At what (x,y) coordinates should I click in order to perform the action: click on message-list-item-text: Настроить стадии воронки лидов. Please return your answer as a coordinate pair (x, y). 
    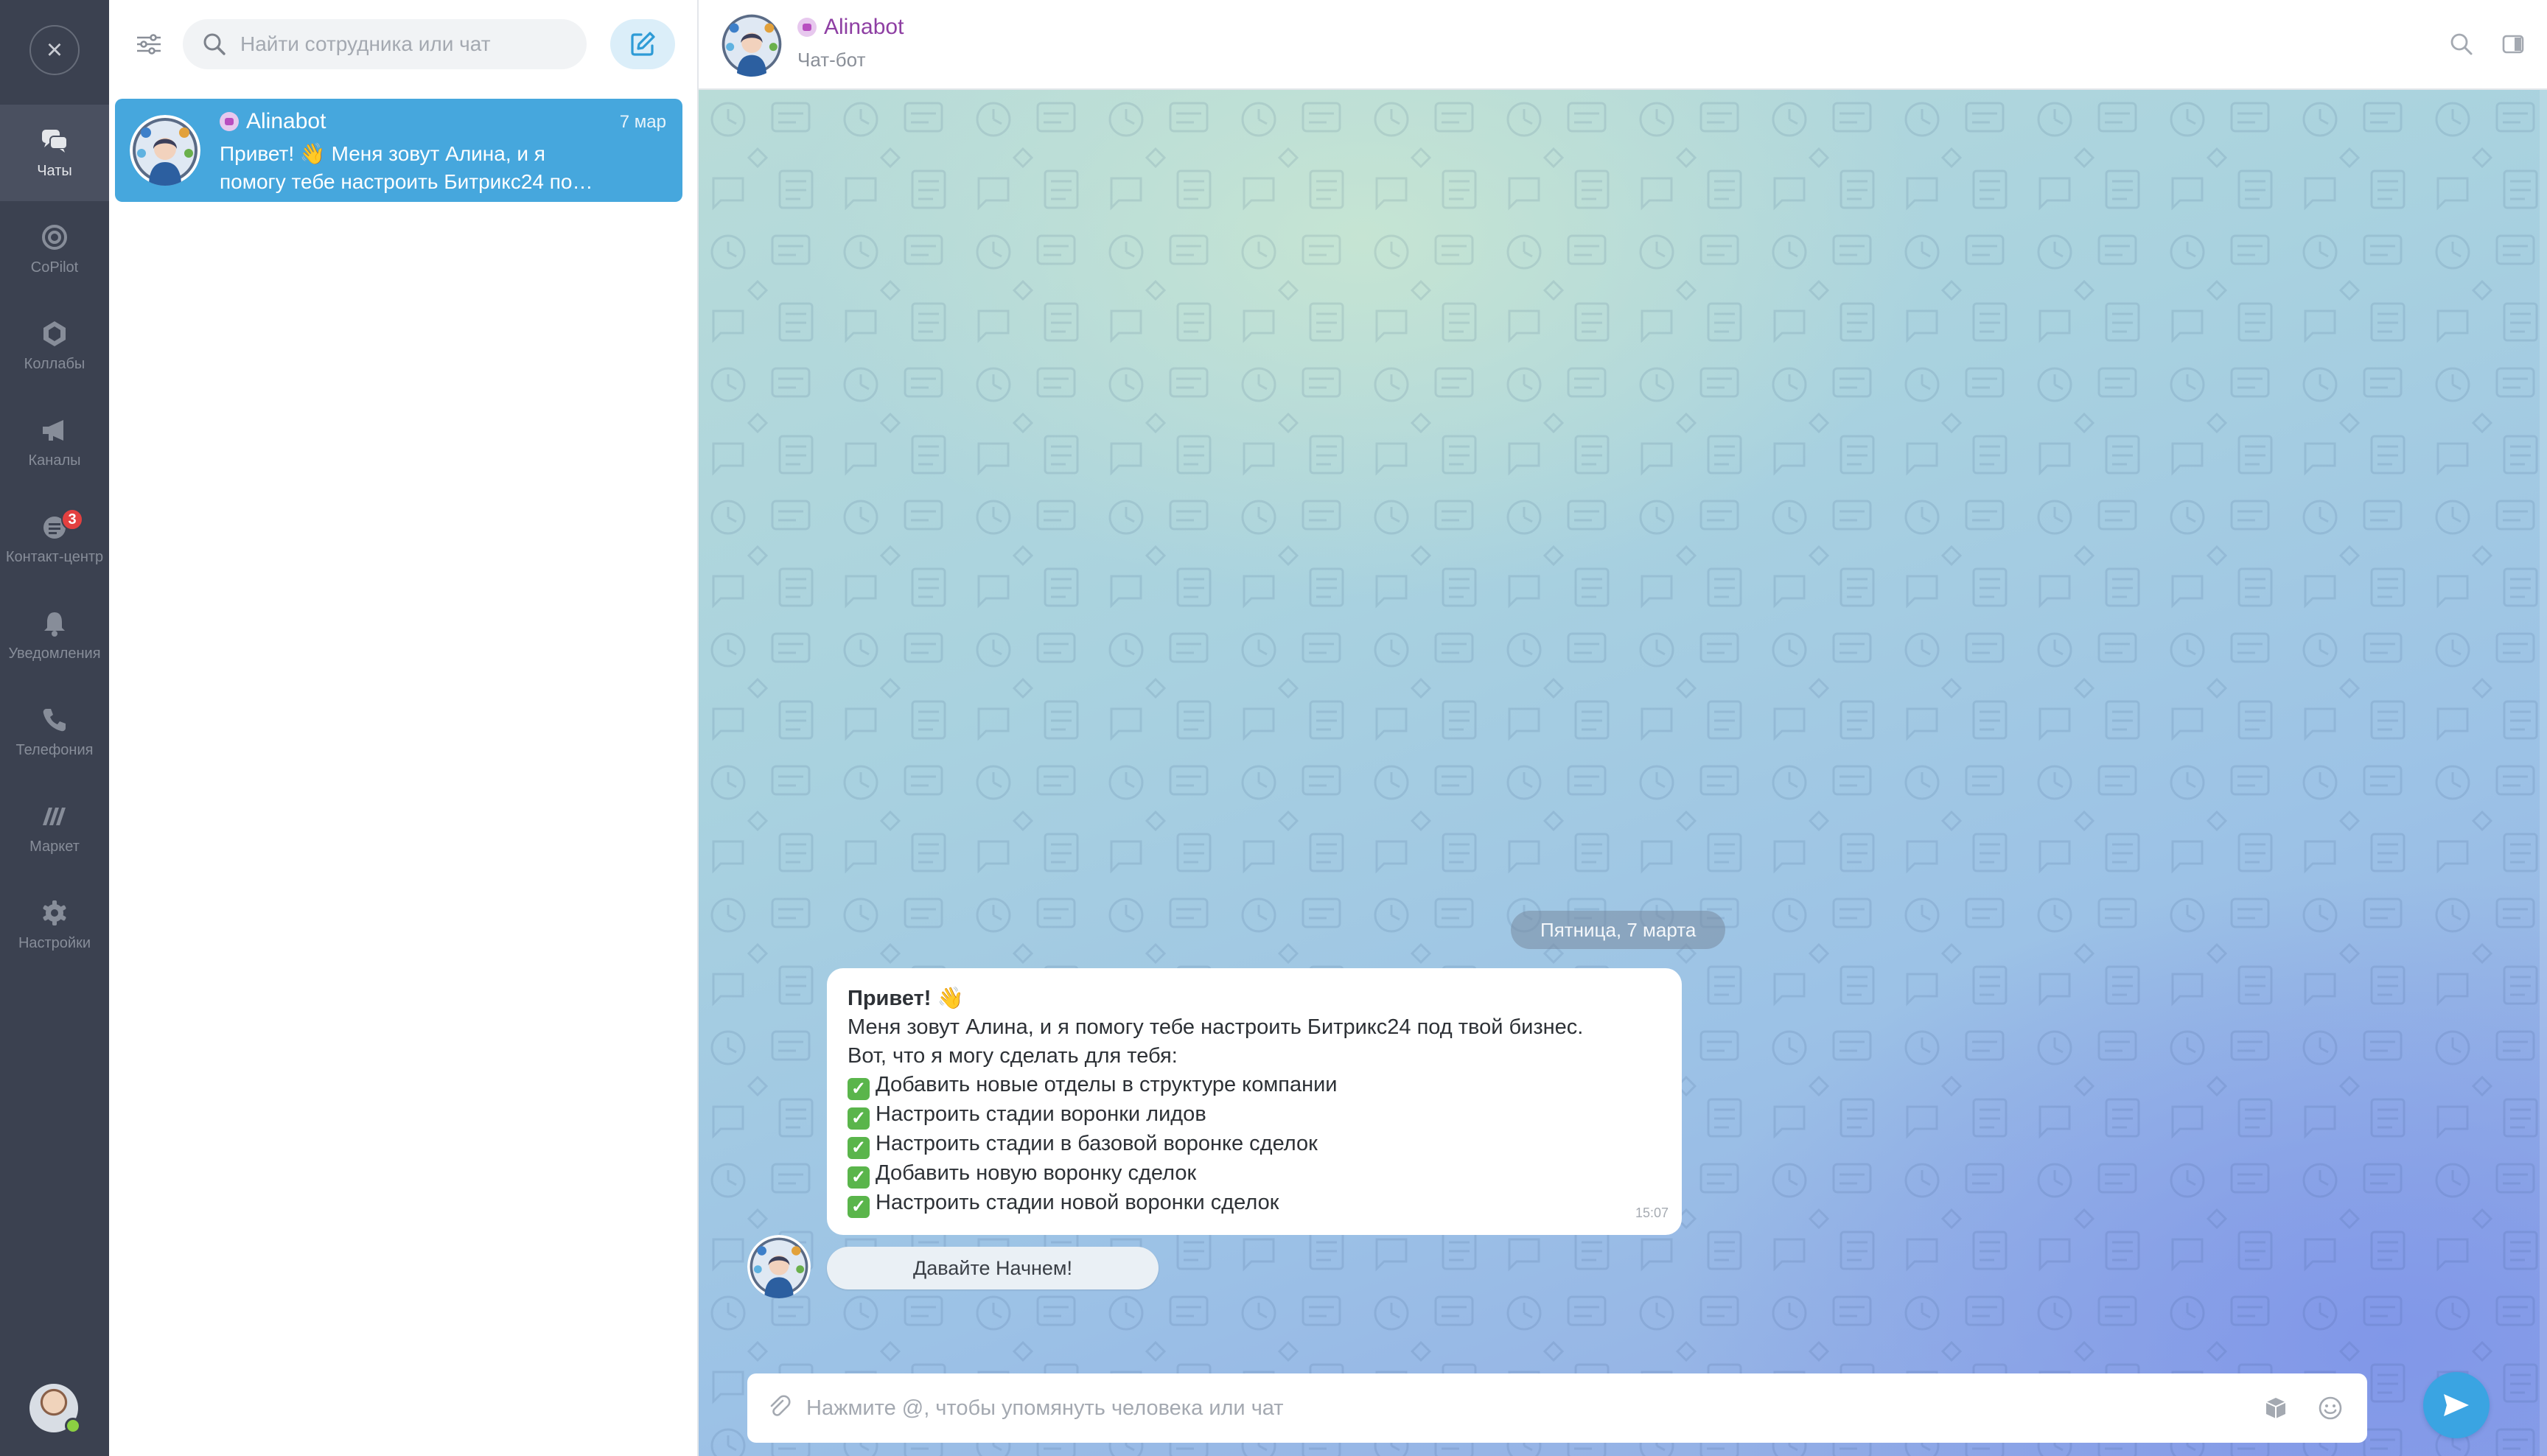
    Looking at the image, I should click on (1041, 1114).